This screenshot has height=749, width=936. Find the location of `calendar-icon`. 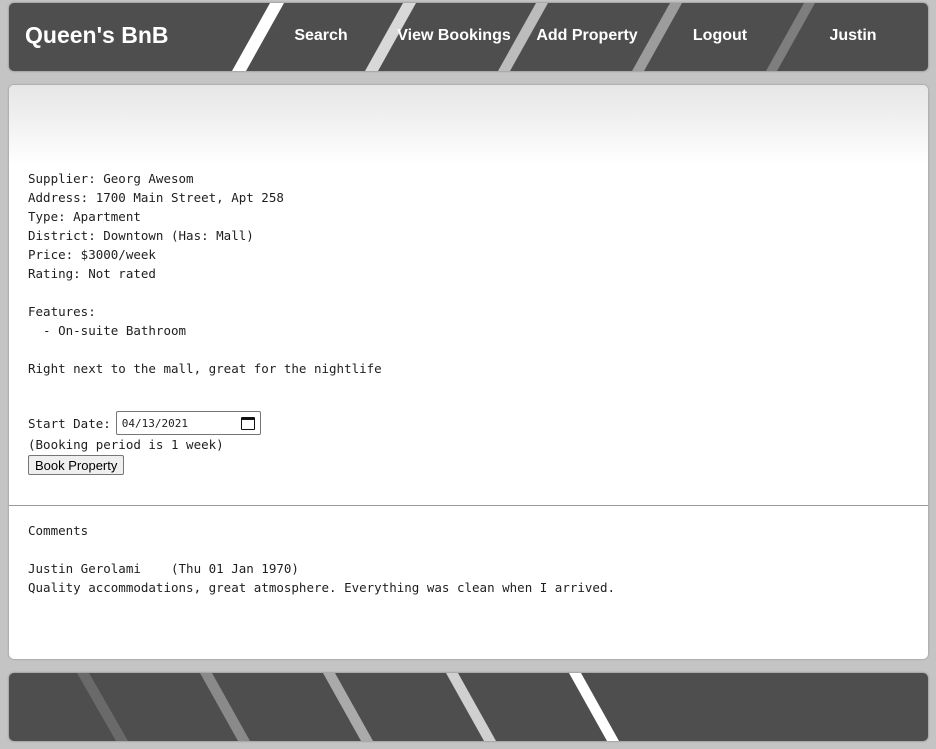

calendar-icon is located at coordinates (247, 423).